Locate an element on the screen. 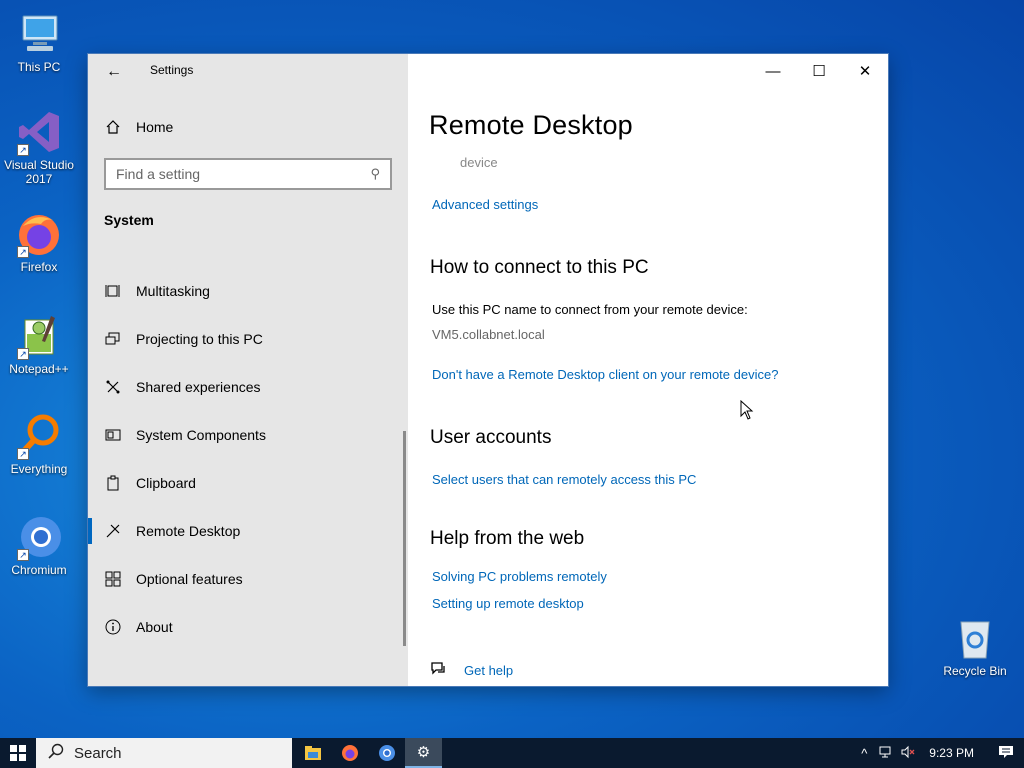 The width and height of the screenshot is (1024, 768). desktop-icon-everything: ↗ Everything is located at coordinates (39, 444).